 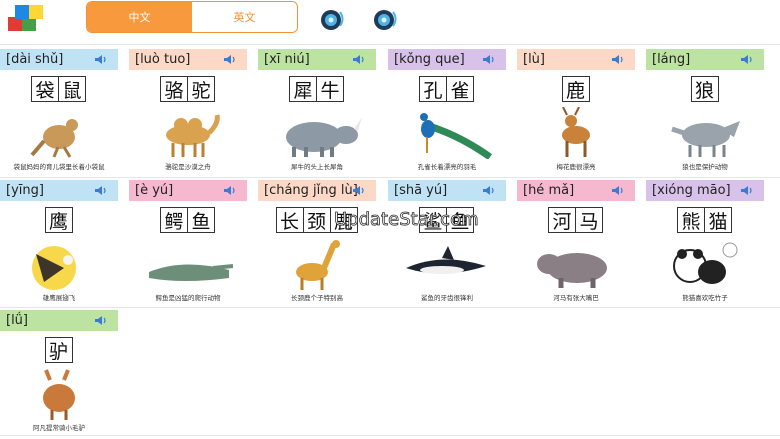 What do you see at coordinates (45, 89) in the screenshot?
I see `hanzi-character: 袋` at bounding box center [45, 89].